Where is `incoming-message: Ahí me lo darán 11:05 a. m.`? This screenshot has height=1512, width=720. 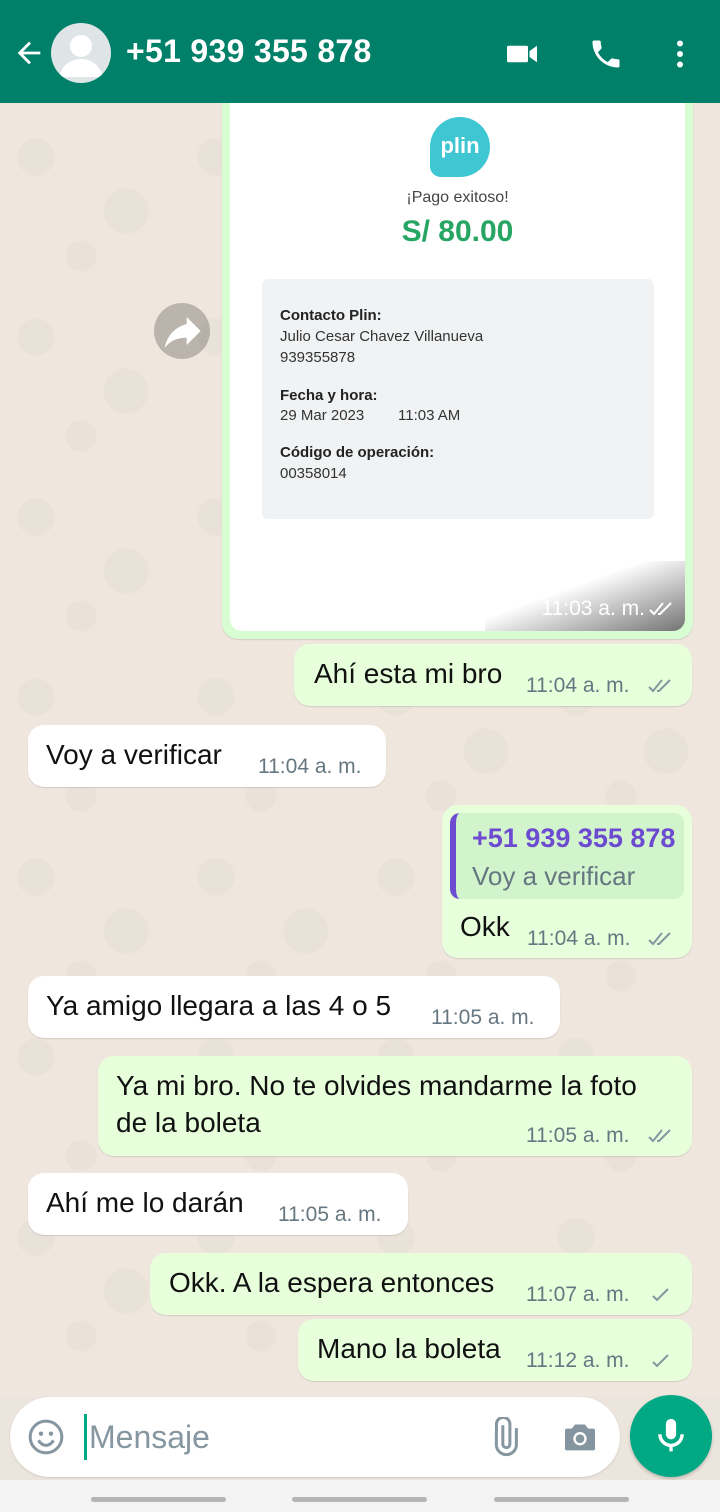
incoming-message: Ahí me lo darán 11:05 a. m. is located at coordinates (218, 1204).